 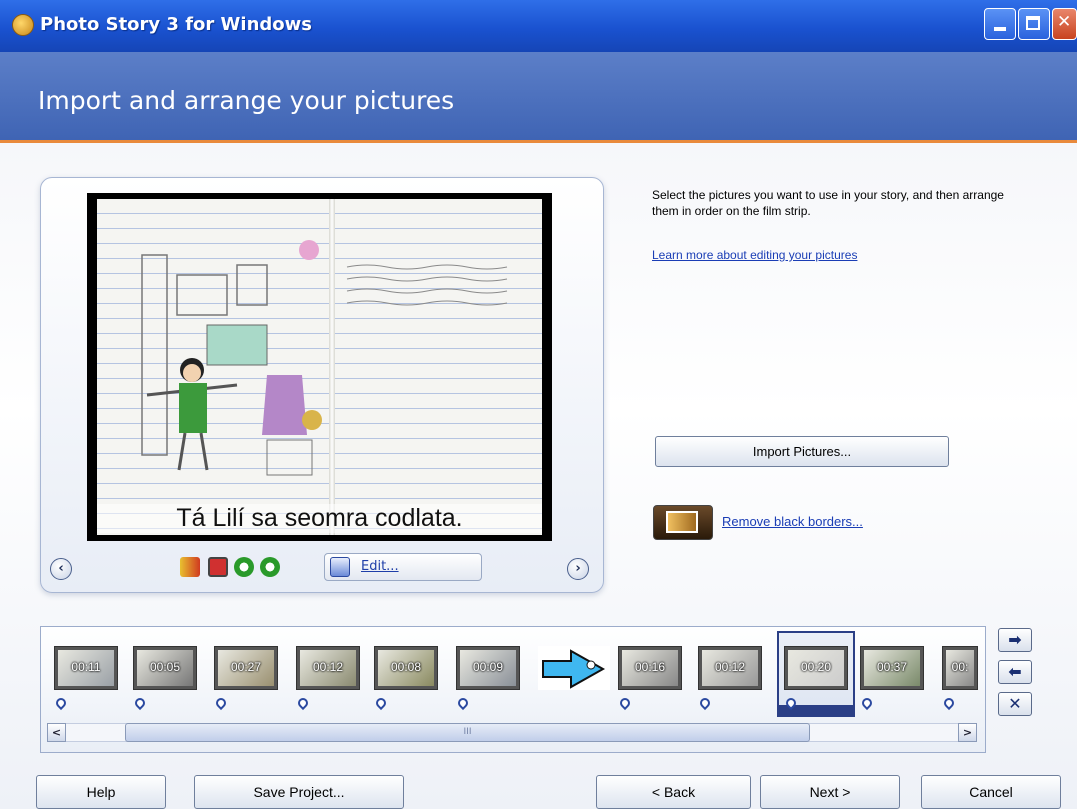 I want to click on delete-icon: ✕, so click(x=1015, y=704).